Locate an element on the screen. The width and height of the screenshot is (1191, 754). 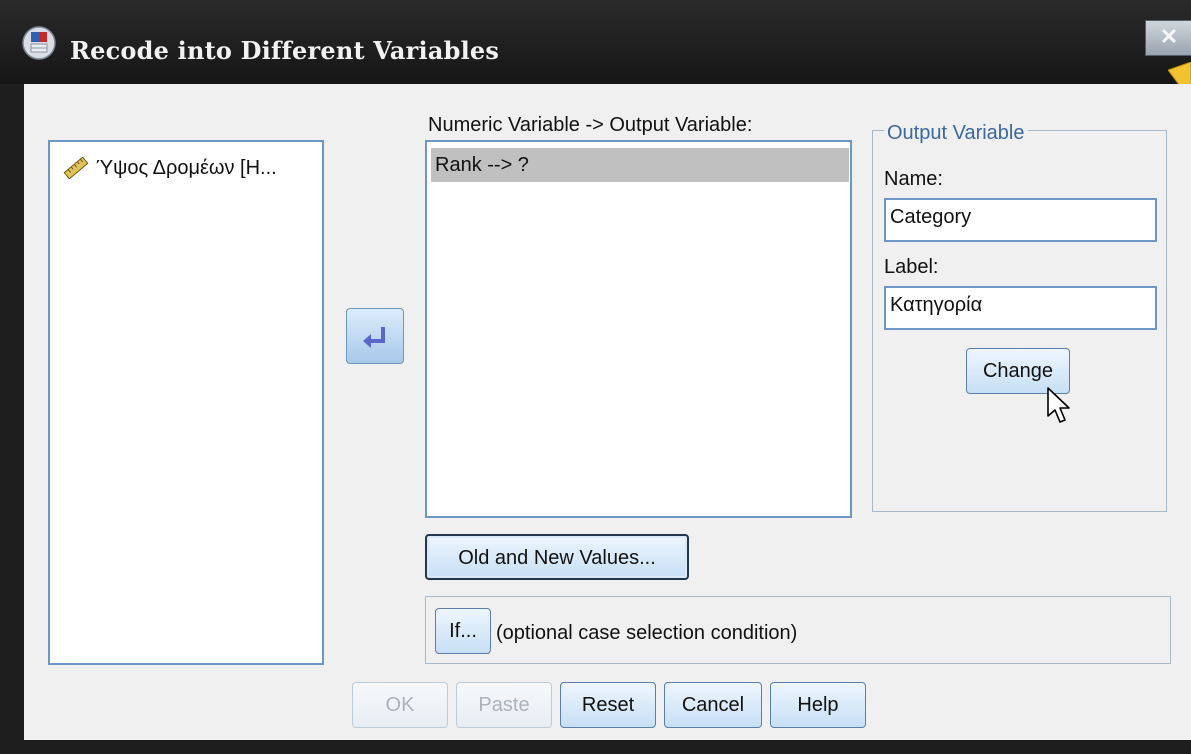
back-arrow-icon is located at coordinates (374, 337).